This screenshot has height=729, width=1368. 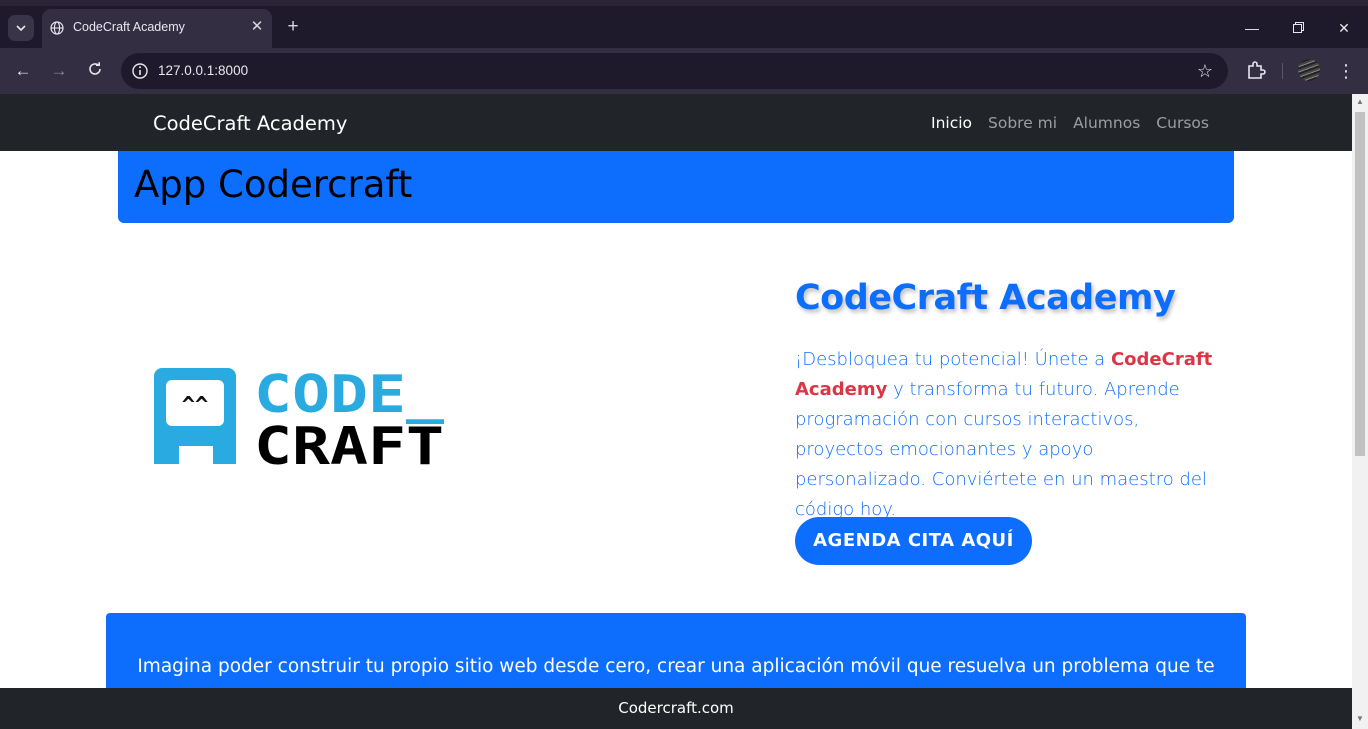 What do you see at coordinates (349, 444) in the screenshot?
I see `logo-line2: CRAFT` at bounding box center [349, 444].